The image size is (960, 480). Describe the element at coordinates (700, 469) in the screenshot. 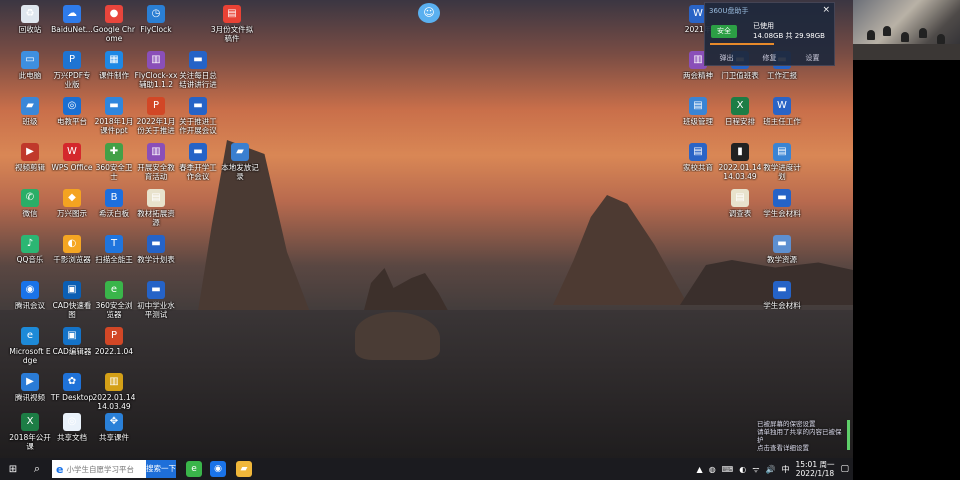

I see `tray-expand-icon: ▲` at that location.